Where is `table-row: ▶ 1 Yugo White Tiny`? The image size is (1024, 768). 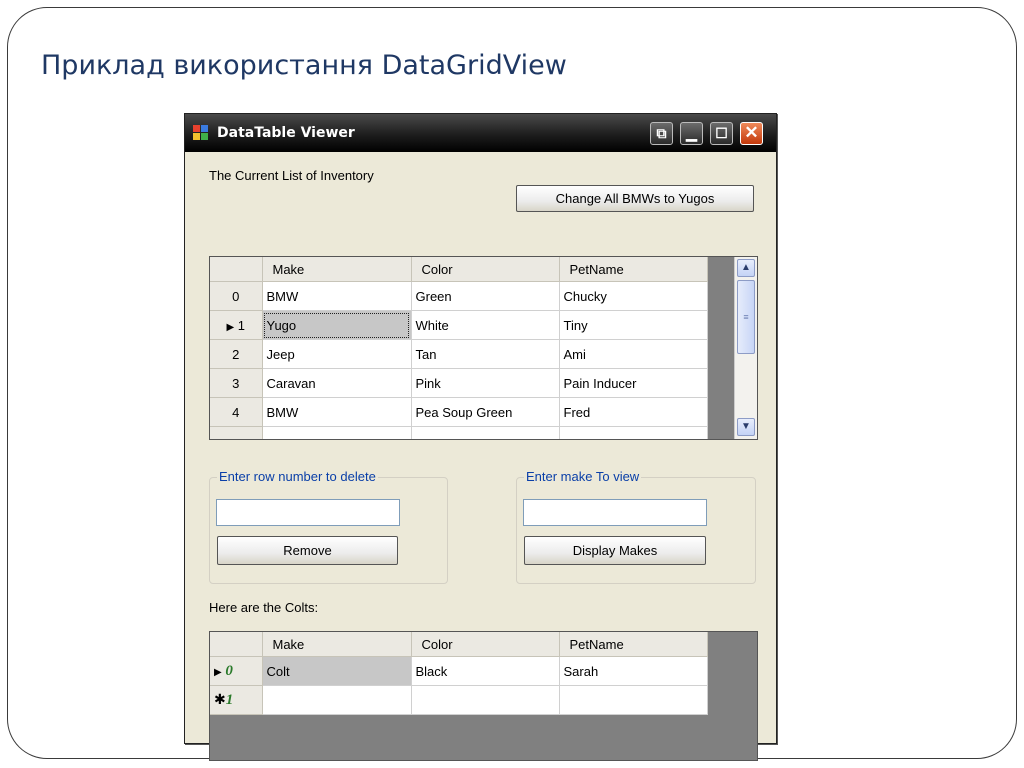
table-row: ▶ 1 Yugo White Tiny is located at coordinates (459, 325).